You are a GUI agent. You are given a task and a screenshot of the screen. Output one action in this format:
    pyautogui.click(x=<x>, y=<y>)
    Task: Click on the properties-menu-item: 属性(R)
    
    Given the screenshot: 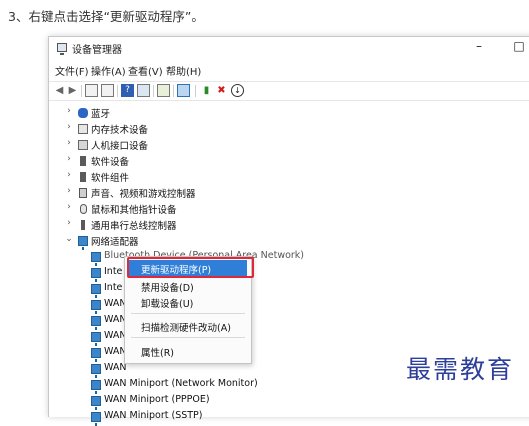 What is the action you would take?
    pyautogui.click(x=188, y=351)
    